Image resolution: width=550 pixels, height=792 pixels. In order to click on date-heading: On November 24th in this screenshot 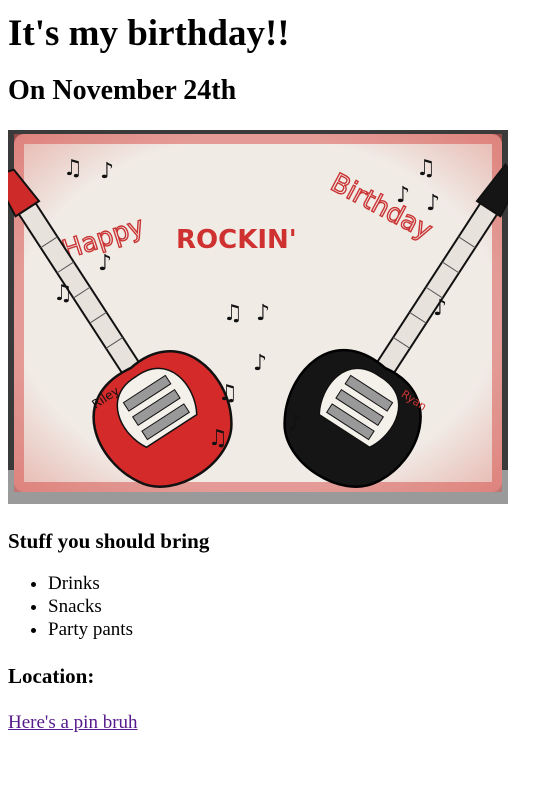, I will do `click(122, 90)`.